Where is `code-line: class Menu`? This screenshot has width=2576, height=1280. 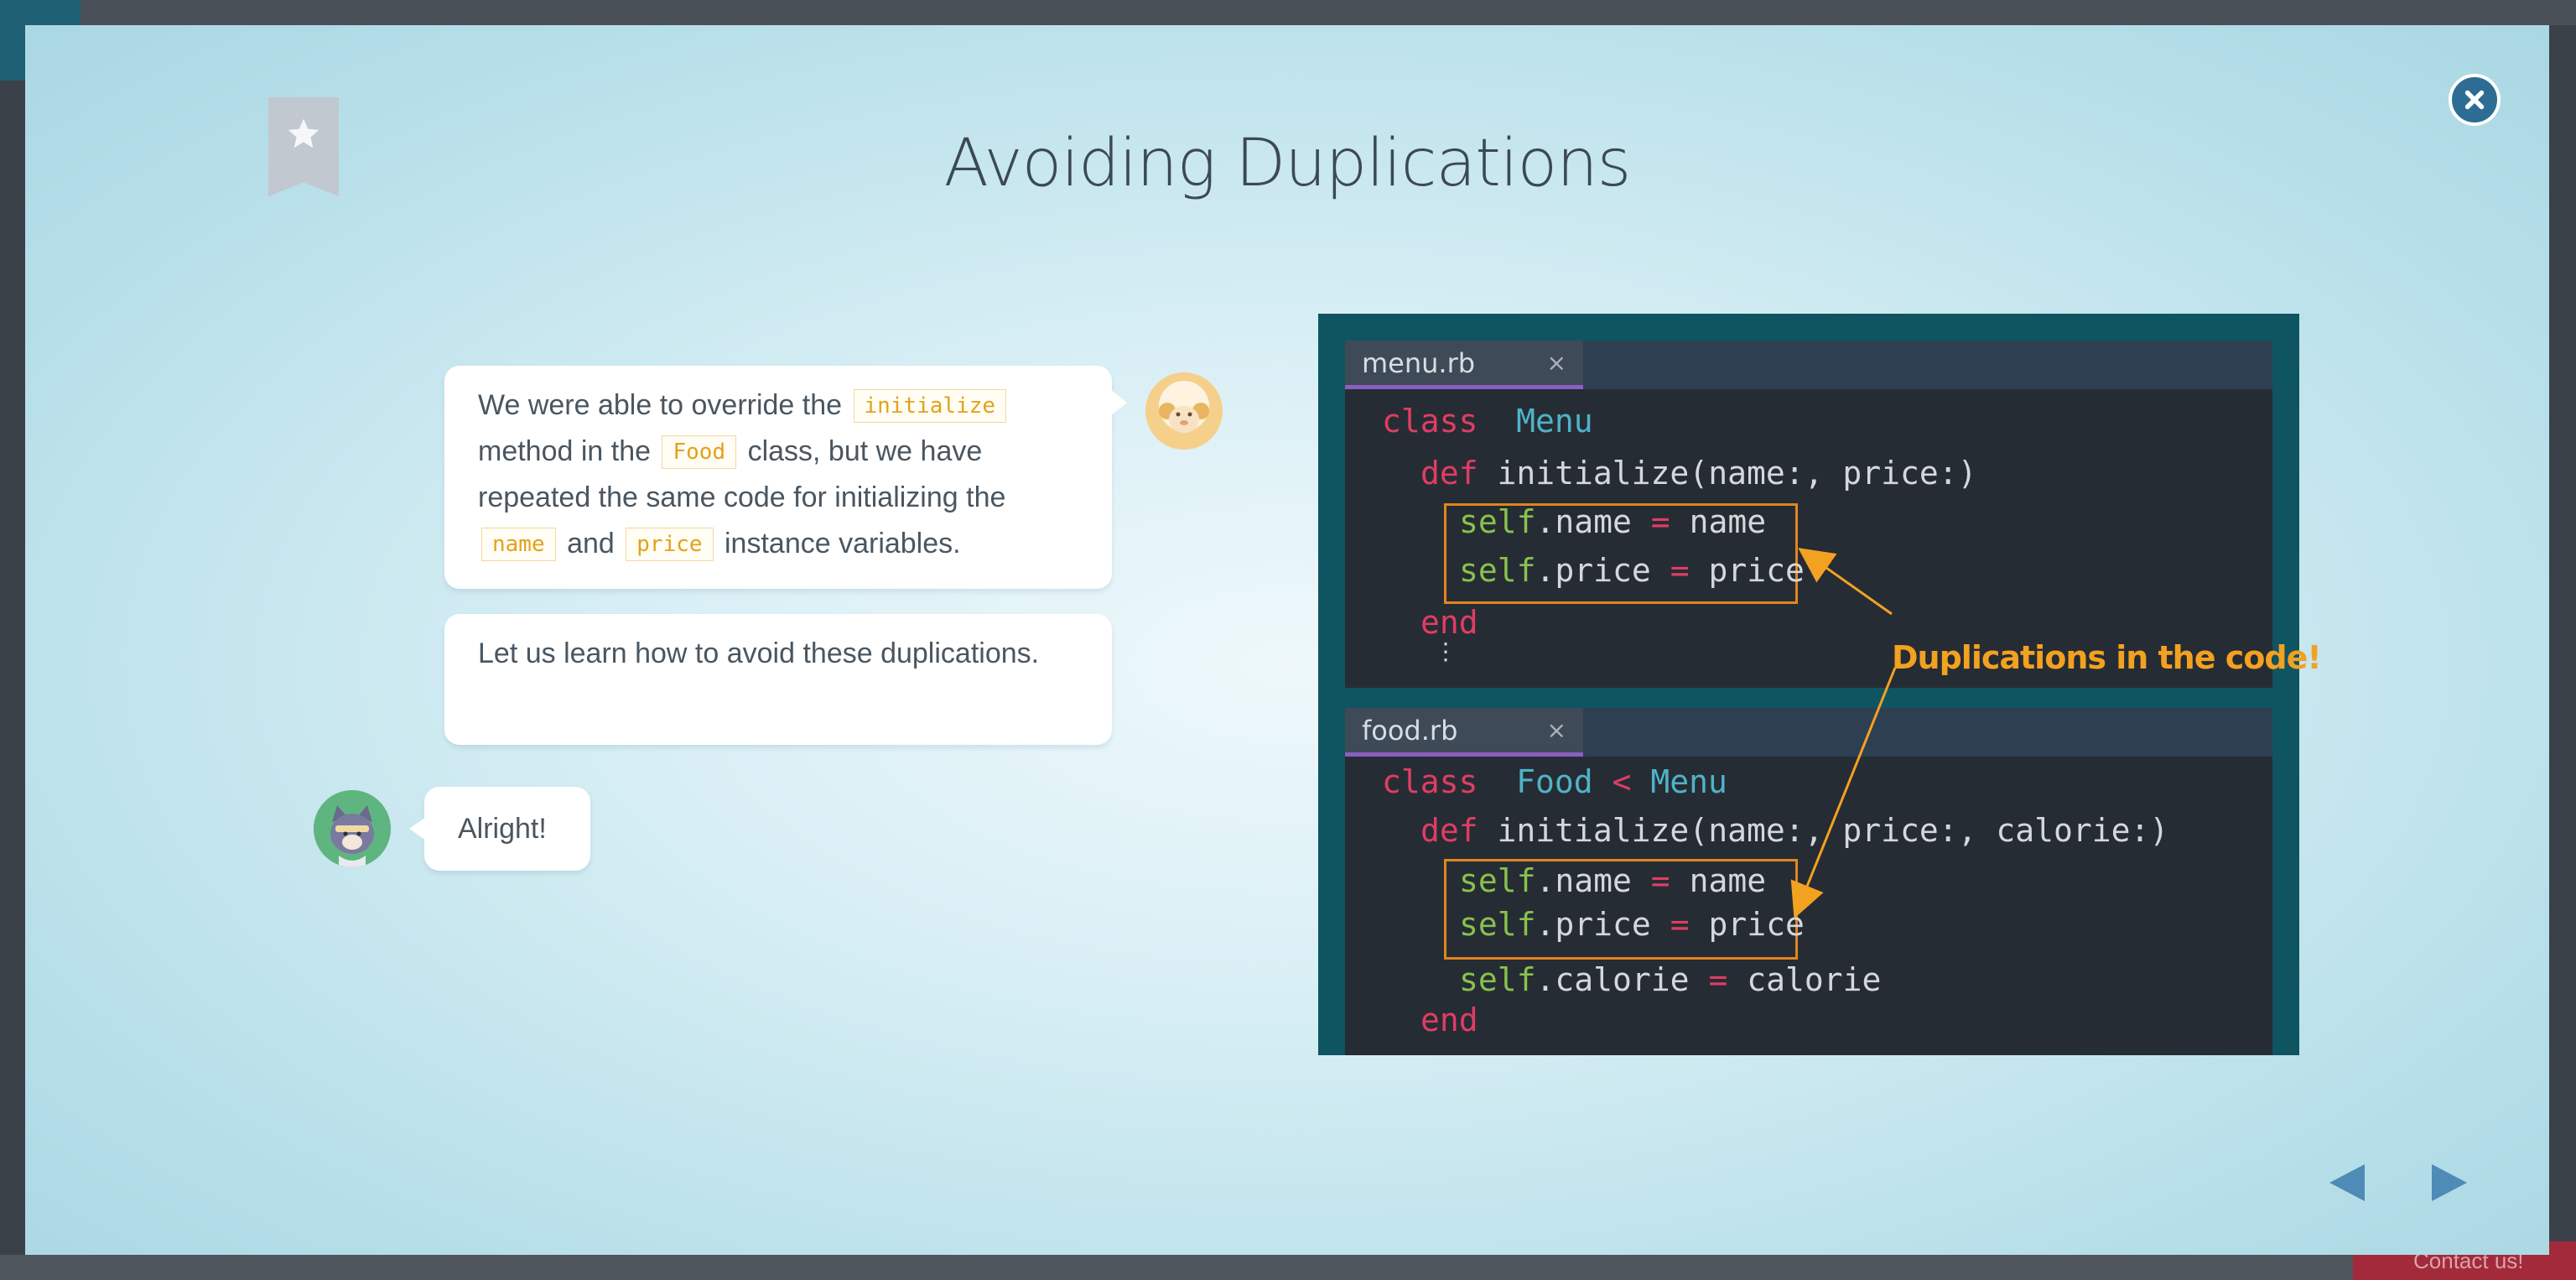 code-line: class Menu is located at coordinates (1487, 421).